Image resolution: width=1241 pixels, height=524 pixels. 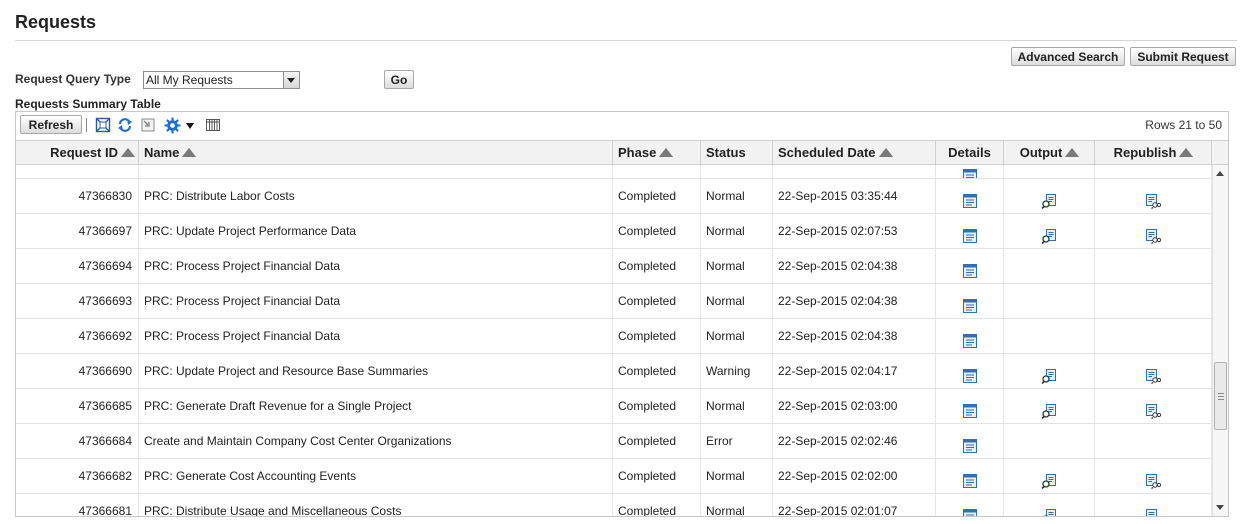 I want to click on rows-range: Rows 21 to 50, so click(x=1183, y=125).